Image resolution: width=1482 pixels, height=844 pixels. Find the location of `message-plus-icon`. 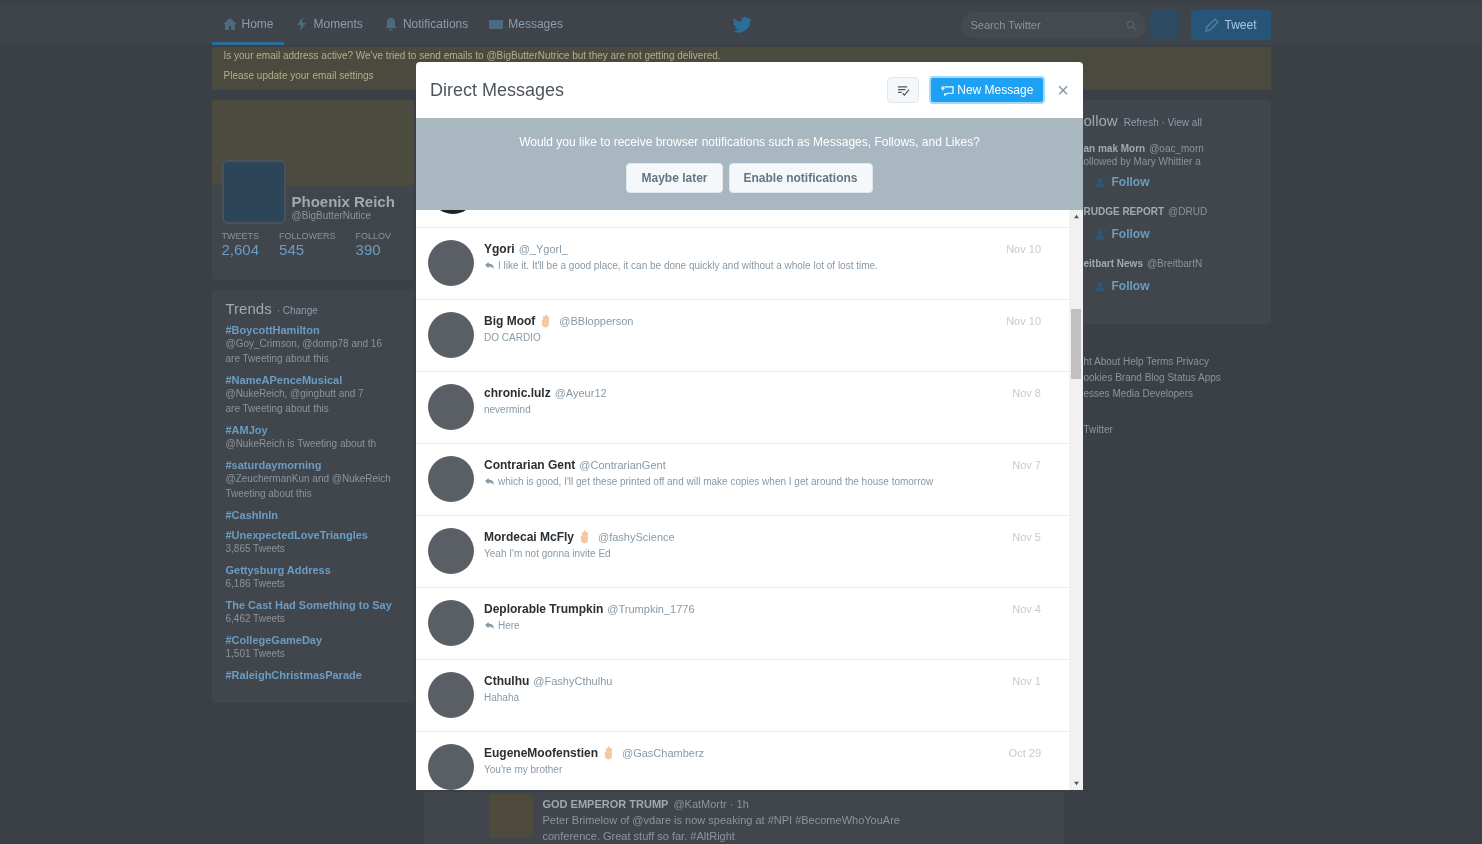

message-plus-icon is located at coordinates (948, 90).